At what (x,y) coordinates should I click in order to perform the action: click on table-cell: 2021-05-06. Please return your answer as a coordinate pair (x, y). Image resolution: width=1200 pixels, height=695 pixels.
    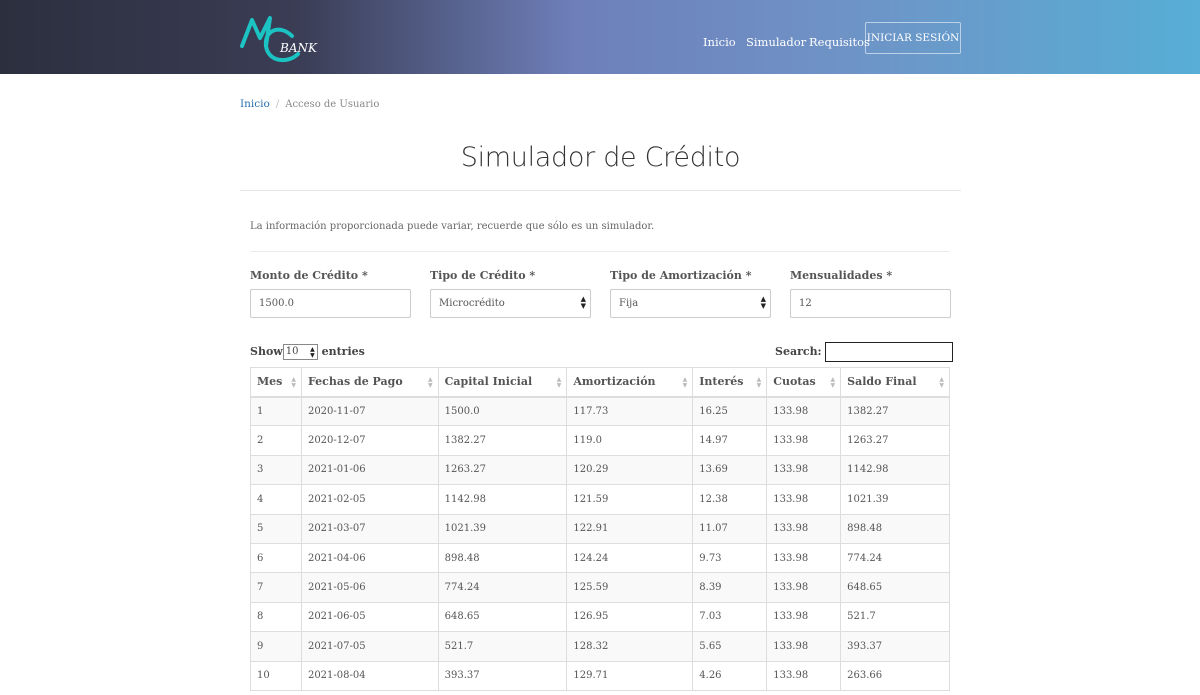
    Looking at the image, I should click on (369, 587).